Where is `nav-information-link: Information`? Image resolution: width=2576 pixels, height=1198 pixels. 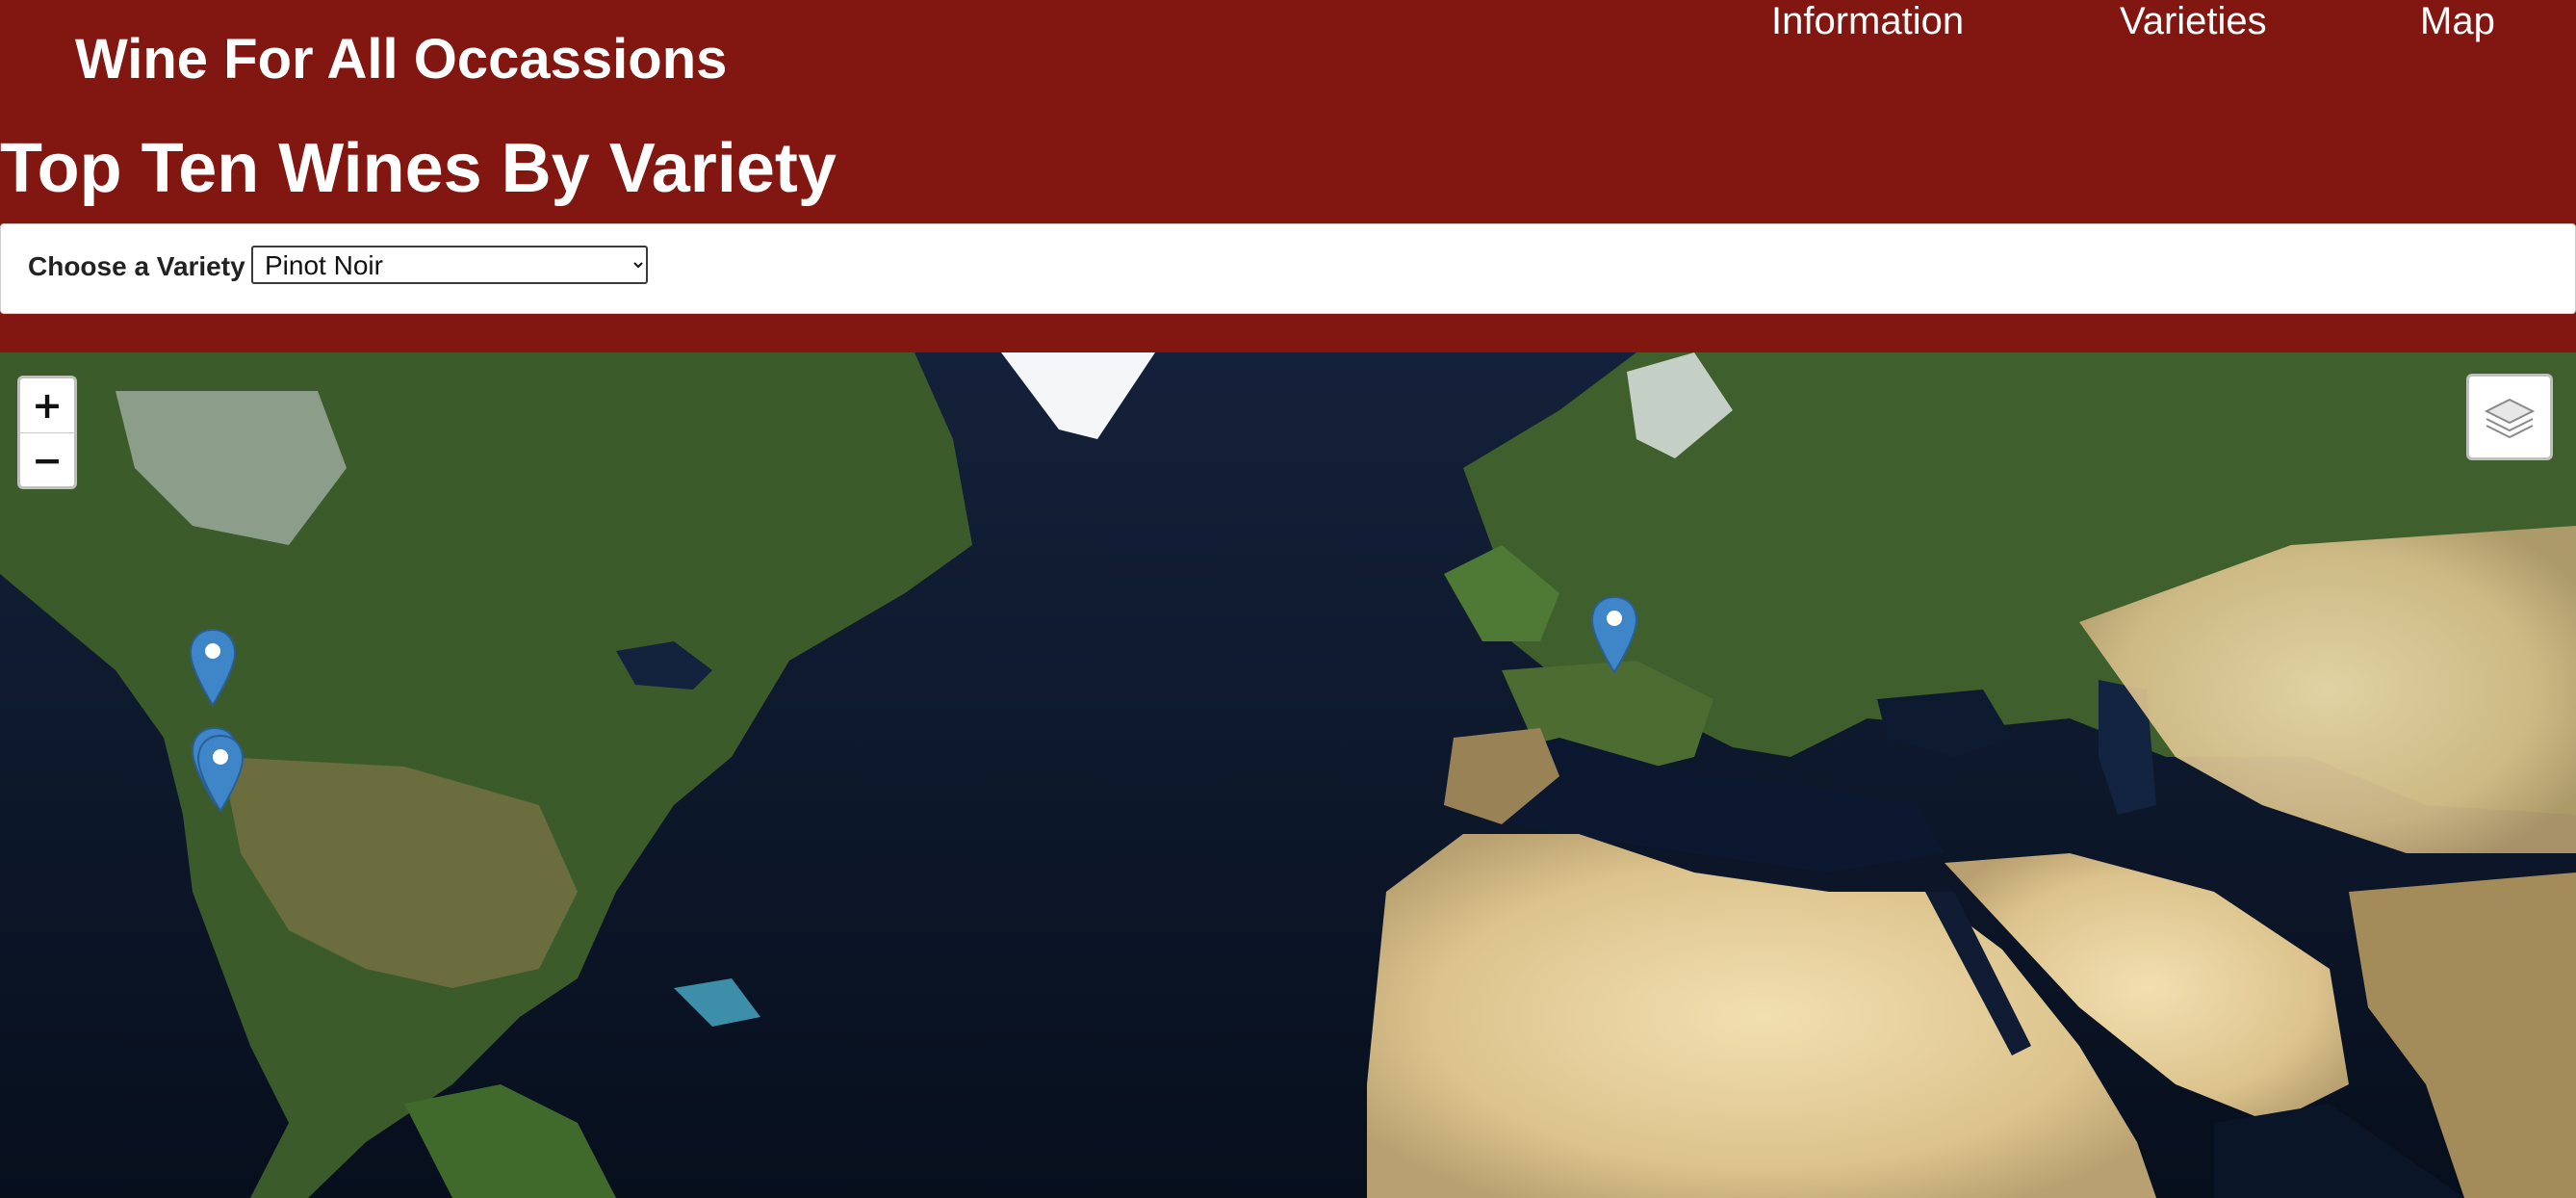
nav-information-link: Information is located at coordinates (1867, 21).